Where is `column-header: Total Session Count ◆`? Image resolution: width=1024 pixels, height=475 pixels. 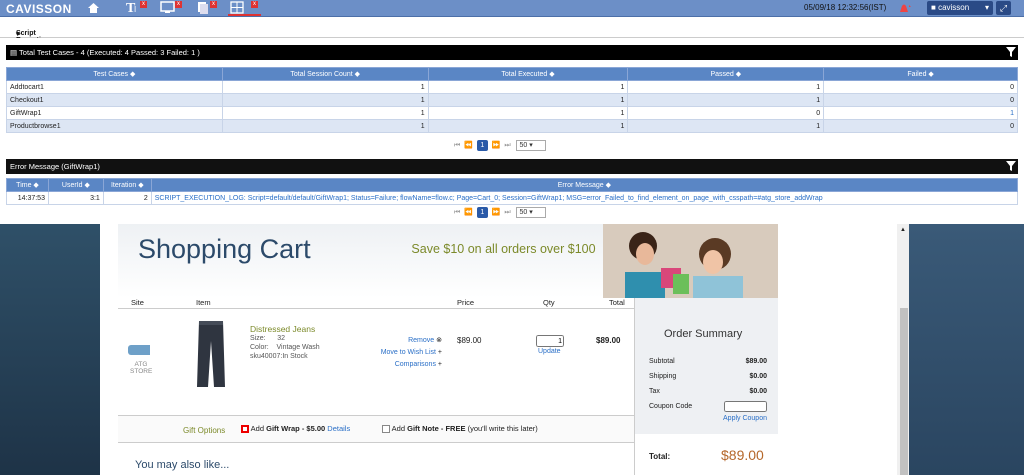 column-header: Total Session Count ◆ is located at coordinates (325, 74).